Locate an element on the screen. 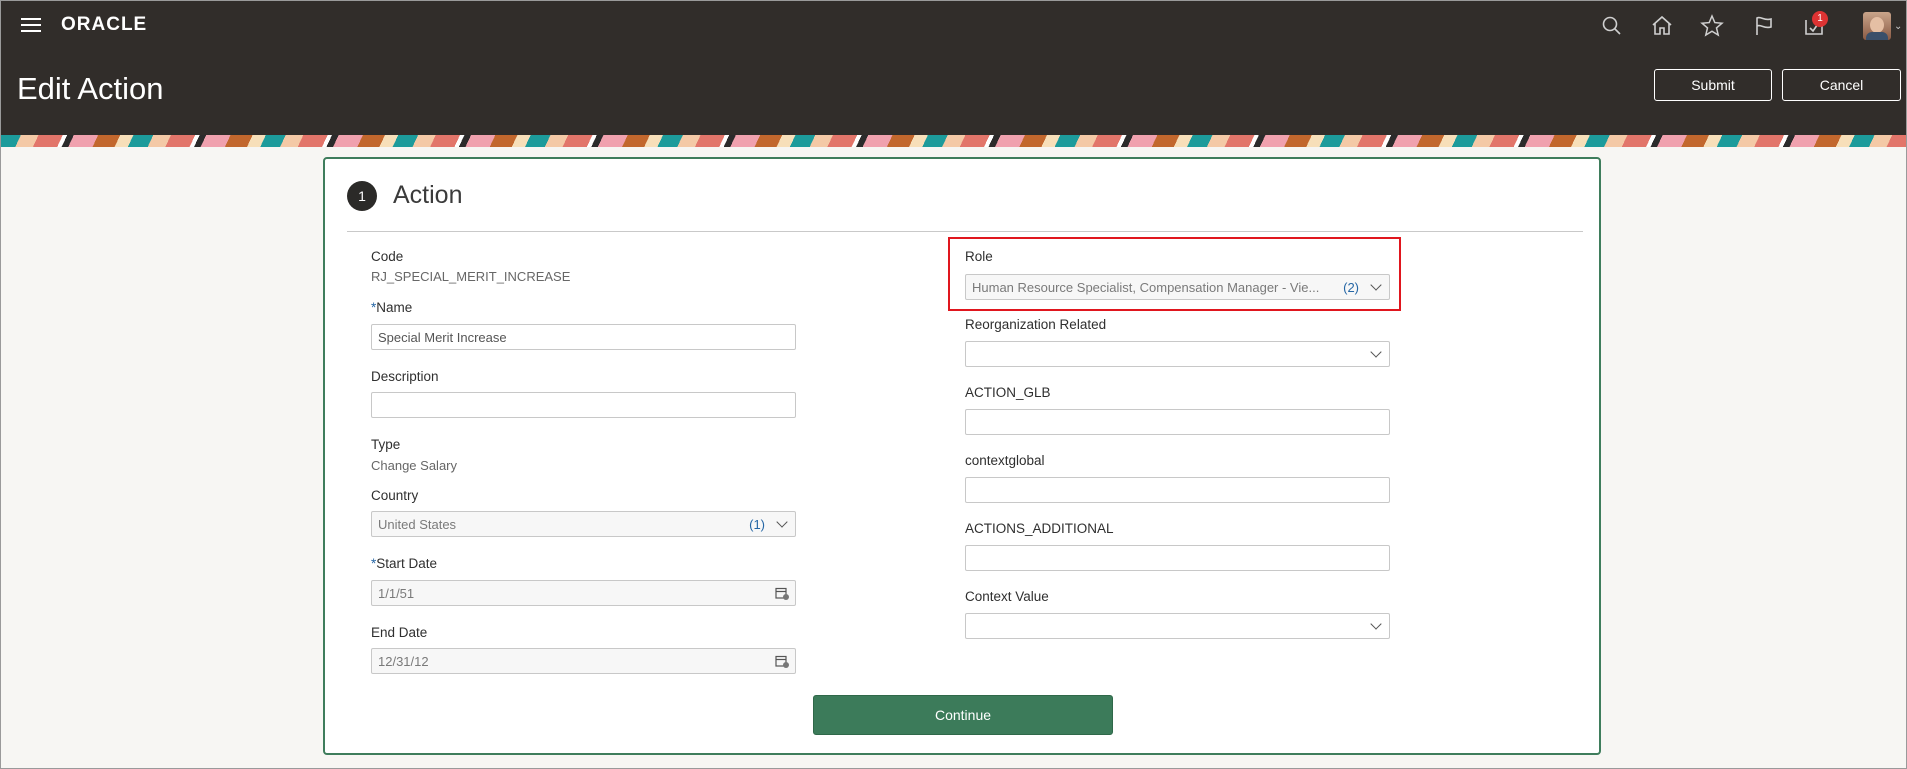 The image size is (1907, 769). oracle-logo: ORACLE is located at coordinates (104, 25).